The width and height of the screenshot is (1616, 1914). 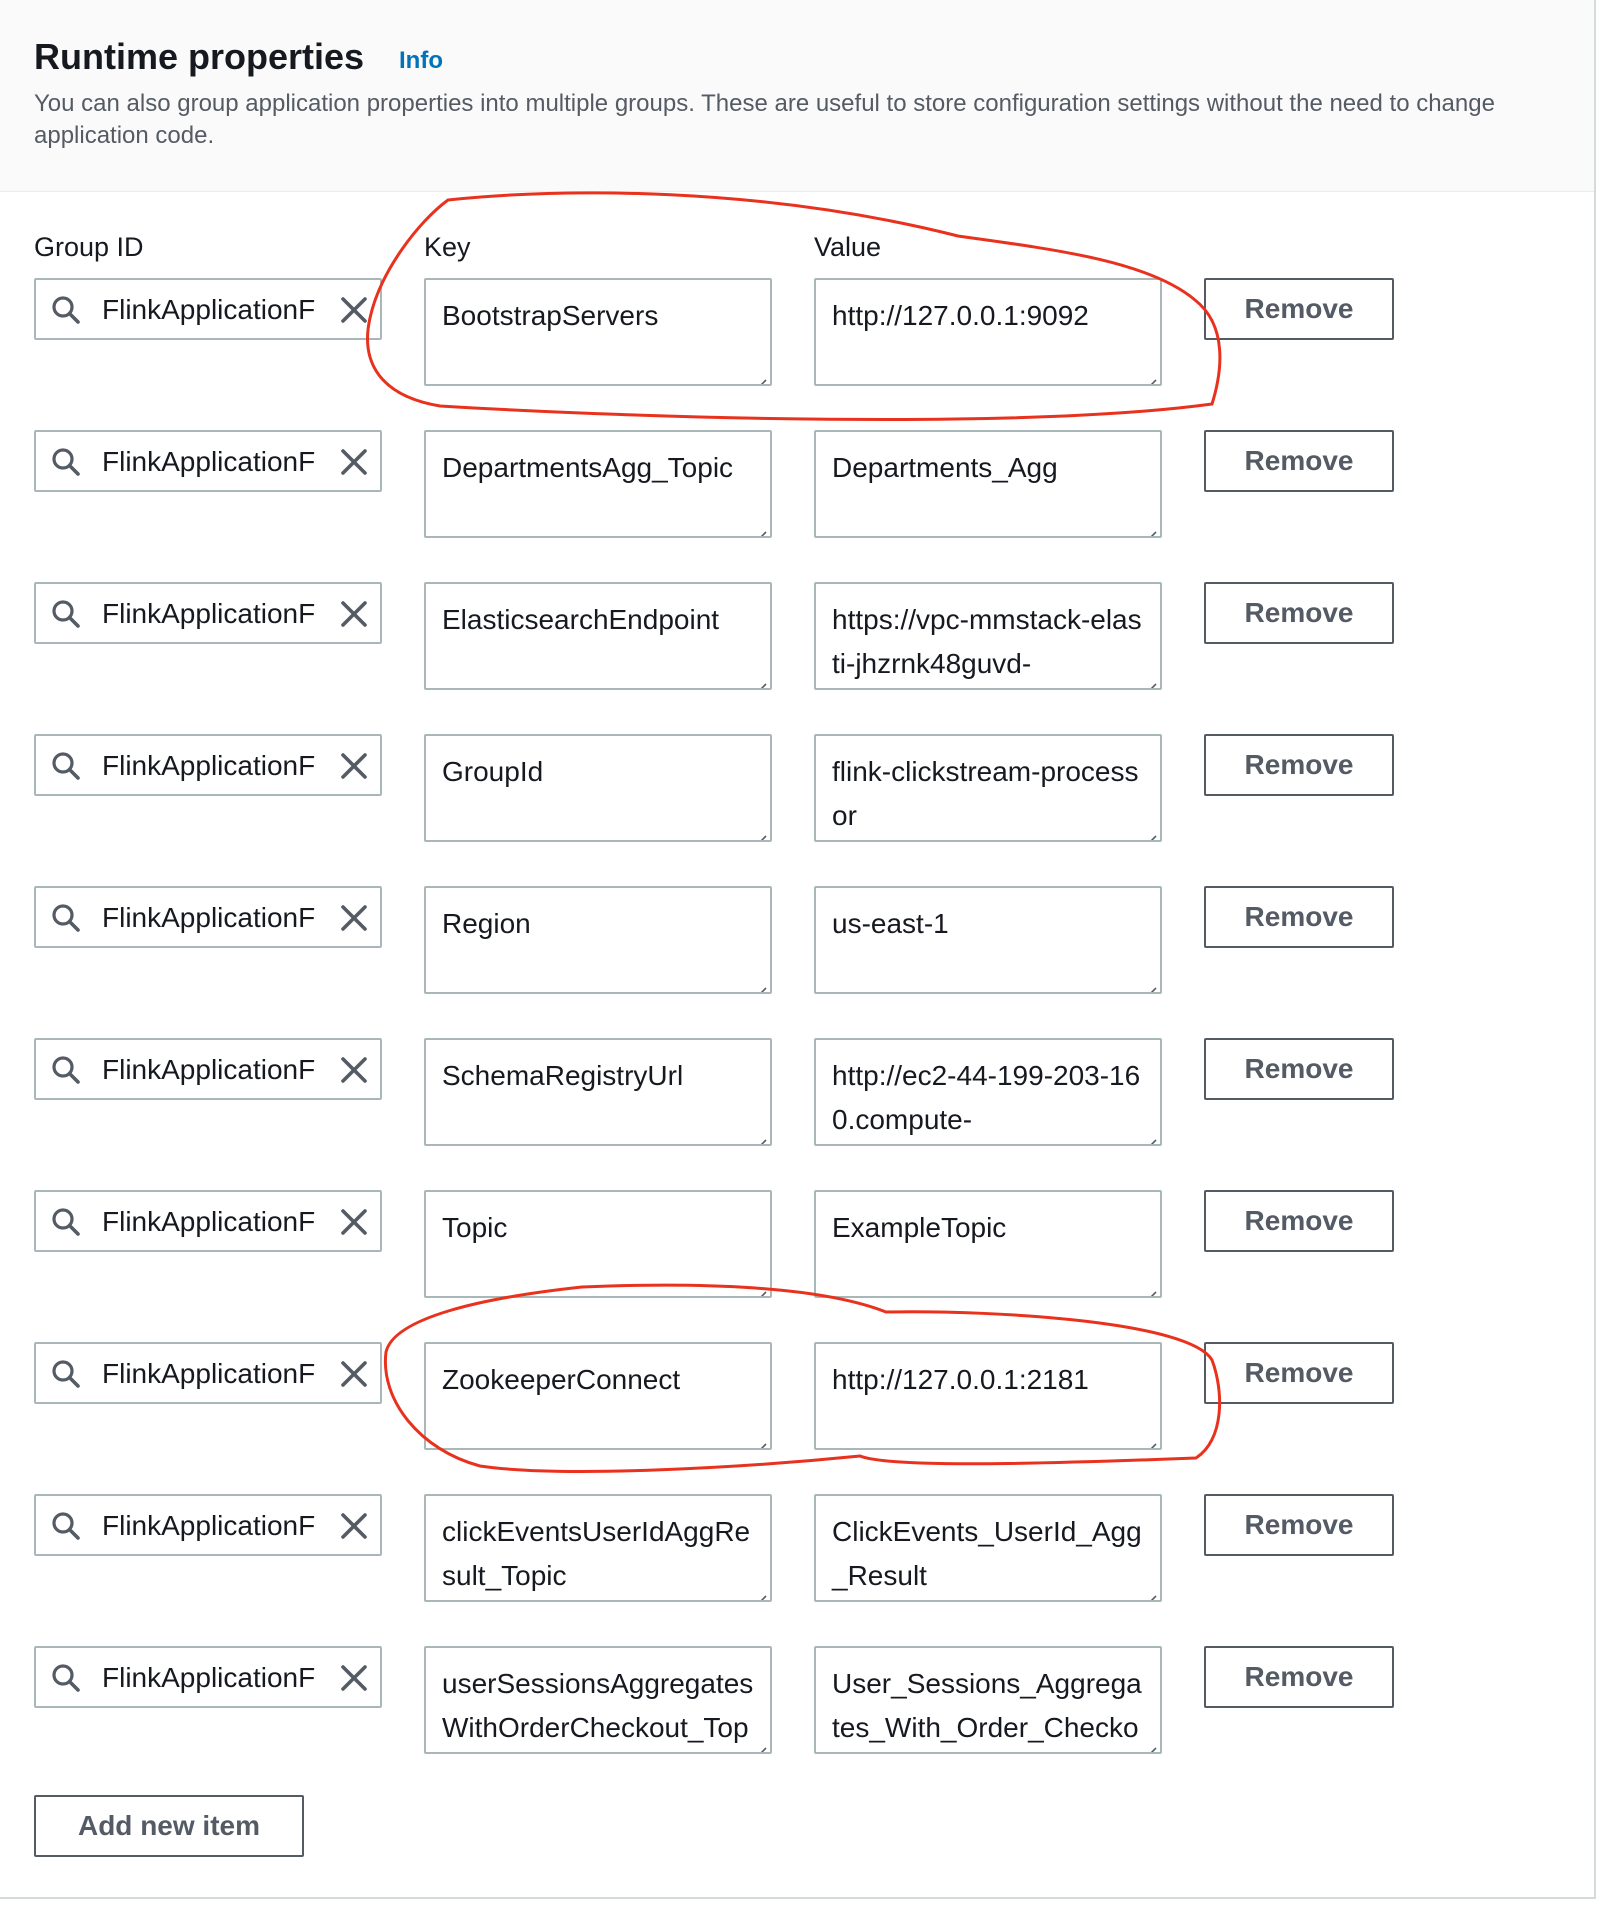 What do you see at coordinates (486, 923) in the screenshot?
I see `key-text: Region` at bounding box center [486, 923].